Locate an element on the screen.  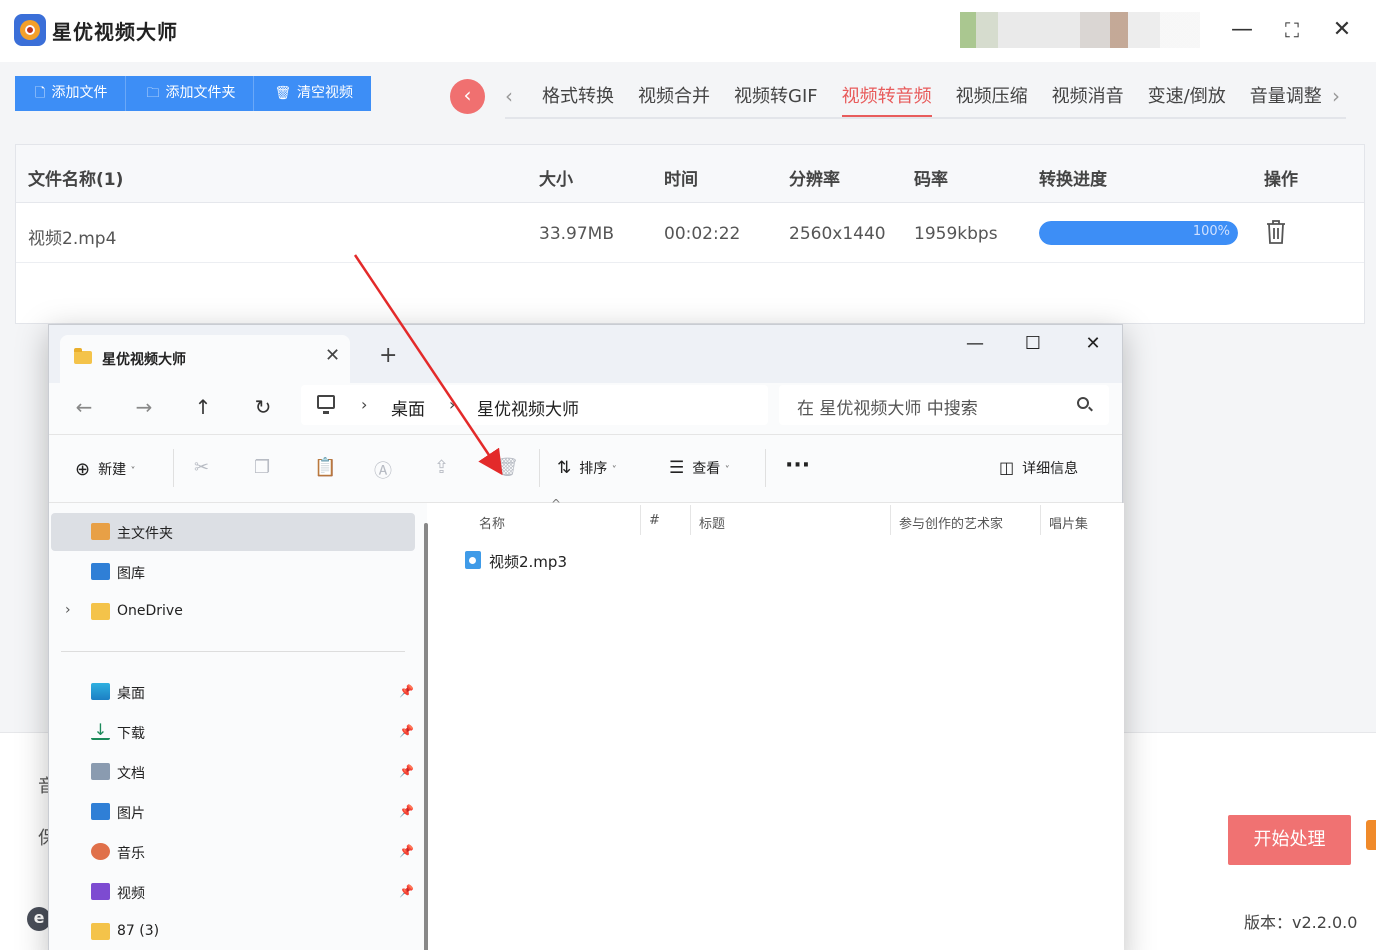
tab-6: 变速/倒放 is located at coordinates (1187, 100).